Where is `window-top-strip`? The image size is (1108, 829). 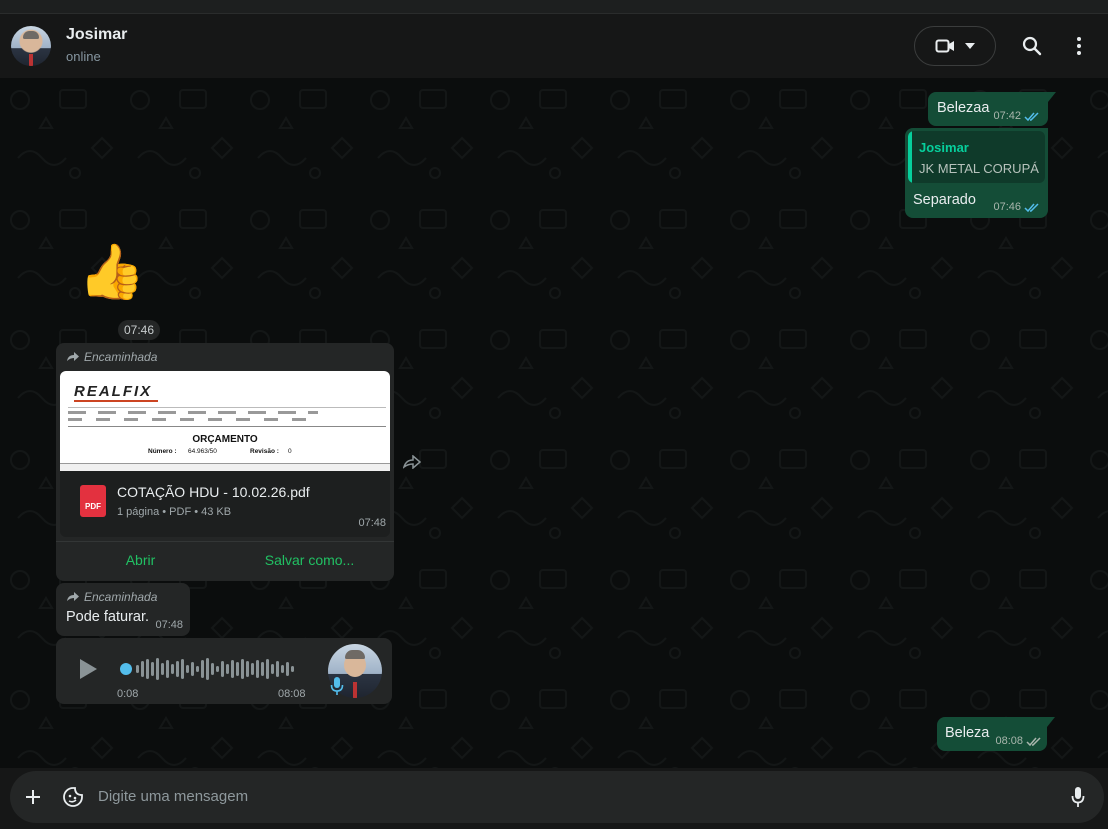
window-top-strip is located at coordinates (554, 7).